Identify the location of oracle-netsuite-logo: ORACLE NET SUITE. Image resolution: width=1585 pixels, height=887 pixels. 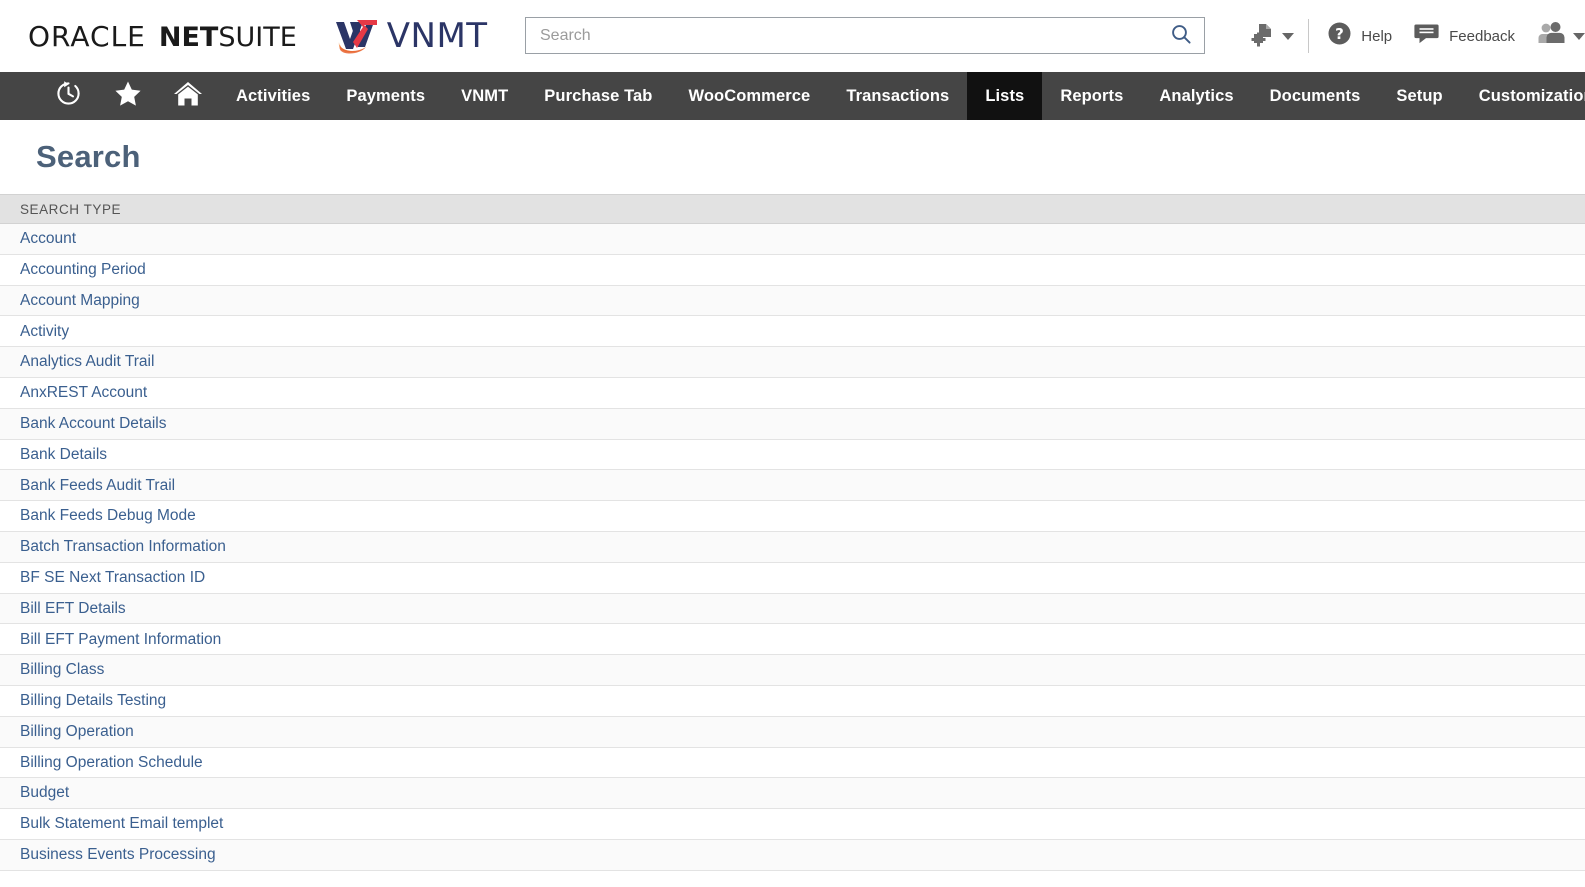
(162, 36).